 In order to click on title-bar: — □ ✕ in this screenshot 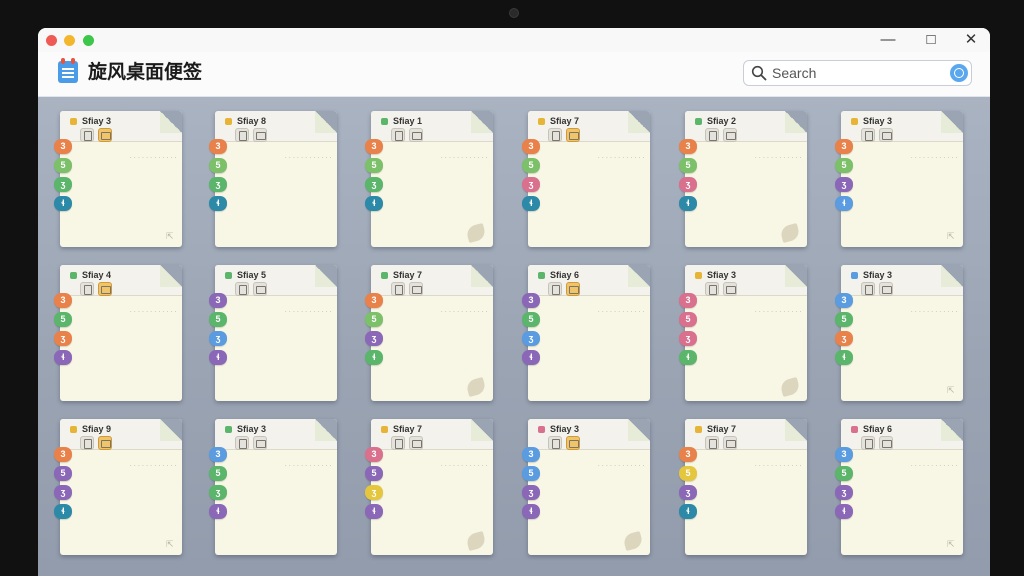, I will do `click(514, 40)`.